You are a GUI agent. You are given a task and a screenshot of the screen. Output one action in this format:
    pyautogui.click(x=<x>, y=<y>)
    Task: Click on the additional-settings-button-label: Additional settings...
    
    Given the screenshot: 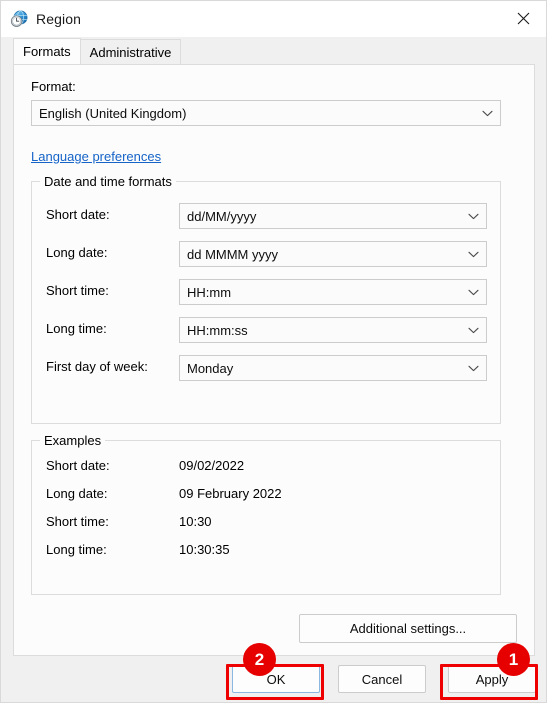 What is the action you would take?
    pyautogui.click(x=408, y=628)
    